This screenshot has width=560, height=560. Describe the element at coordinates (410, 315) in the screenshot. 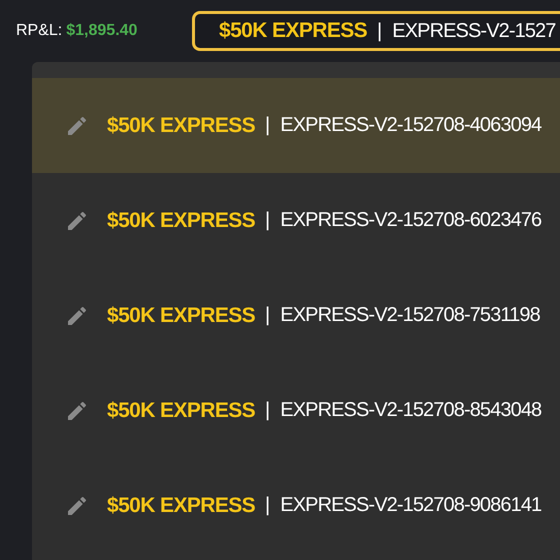

I see `account-id: EXPRESS-V2-152708-7531198` at that location.